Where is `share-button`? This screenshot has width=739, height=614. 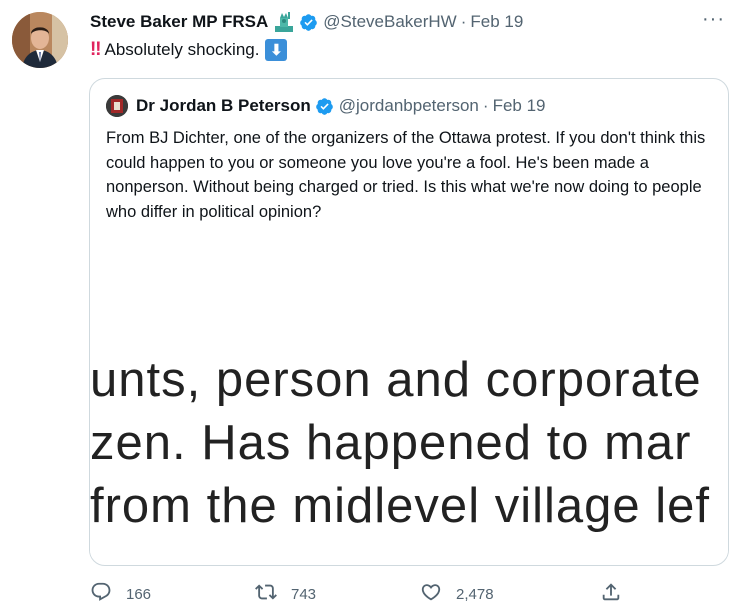 share-button is located at coordinates (611, 594).